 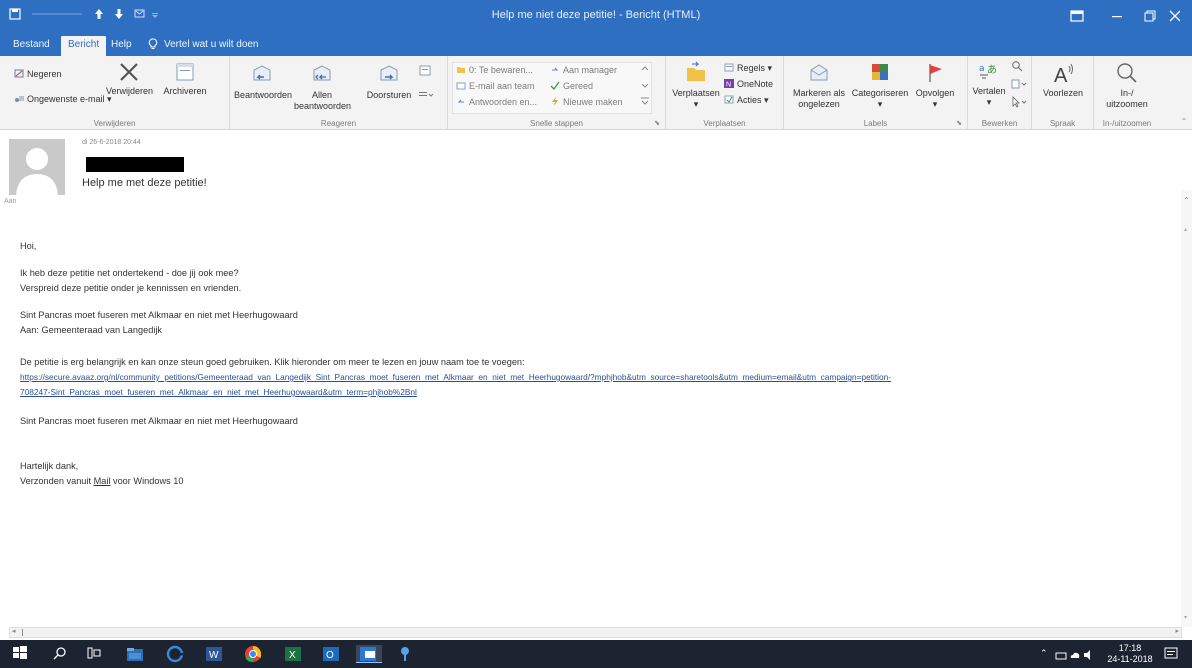 What do you see at coordinates (1177, 631) in the screenshot?
I see `scroll-right-arrow-icon: ▸` at bounding box center [1177, 631].